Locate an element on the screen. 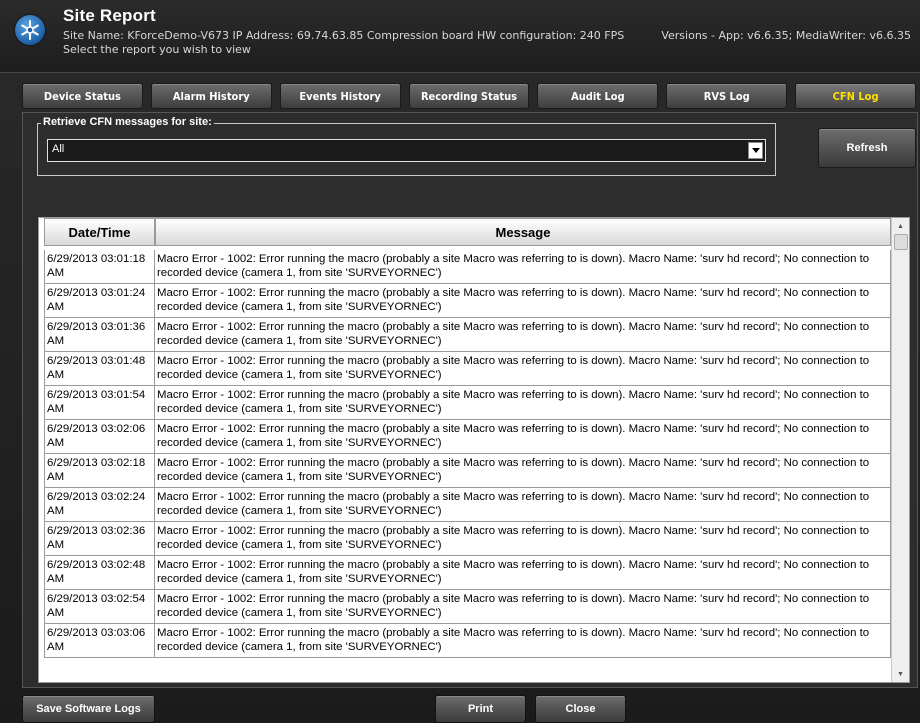  datetime-cell: 6/29/2013 03:01:24 AM is located at coordinates (99, 300).